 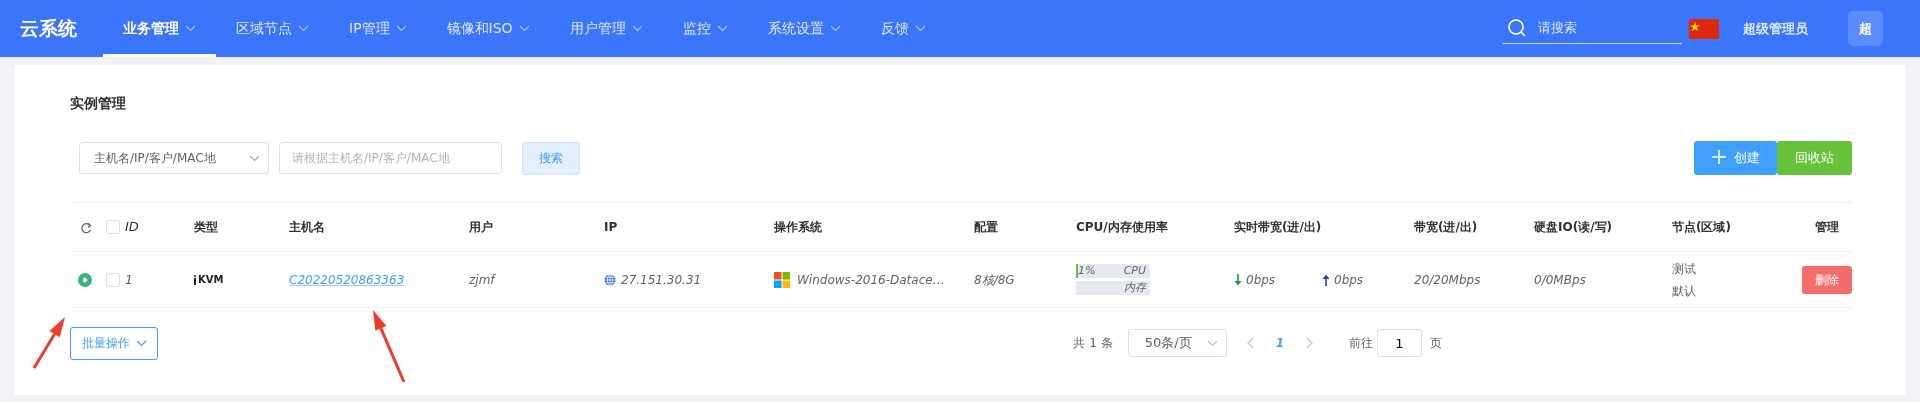 What do you see at coordinates (705, 28) in the screenshot?
I see `nav-menu-item: 监控` at bounding box center [705, 28].